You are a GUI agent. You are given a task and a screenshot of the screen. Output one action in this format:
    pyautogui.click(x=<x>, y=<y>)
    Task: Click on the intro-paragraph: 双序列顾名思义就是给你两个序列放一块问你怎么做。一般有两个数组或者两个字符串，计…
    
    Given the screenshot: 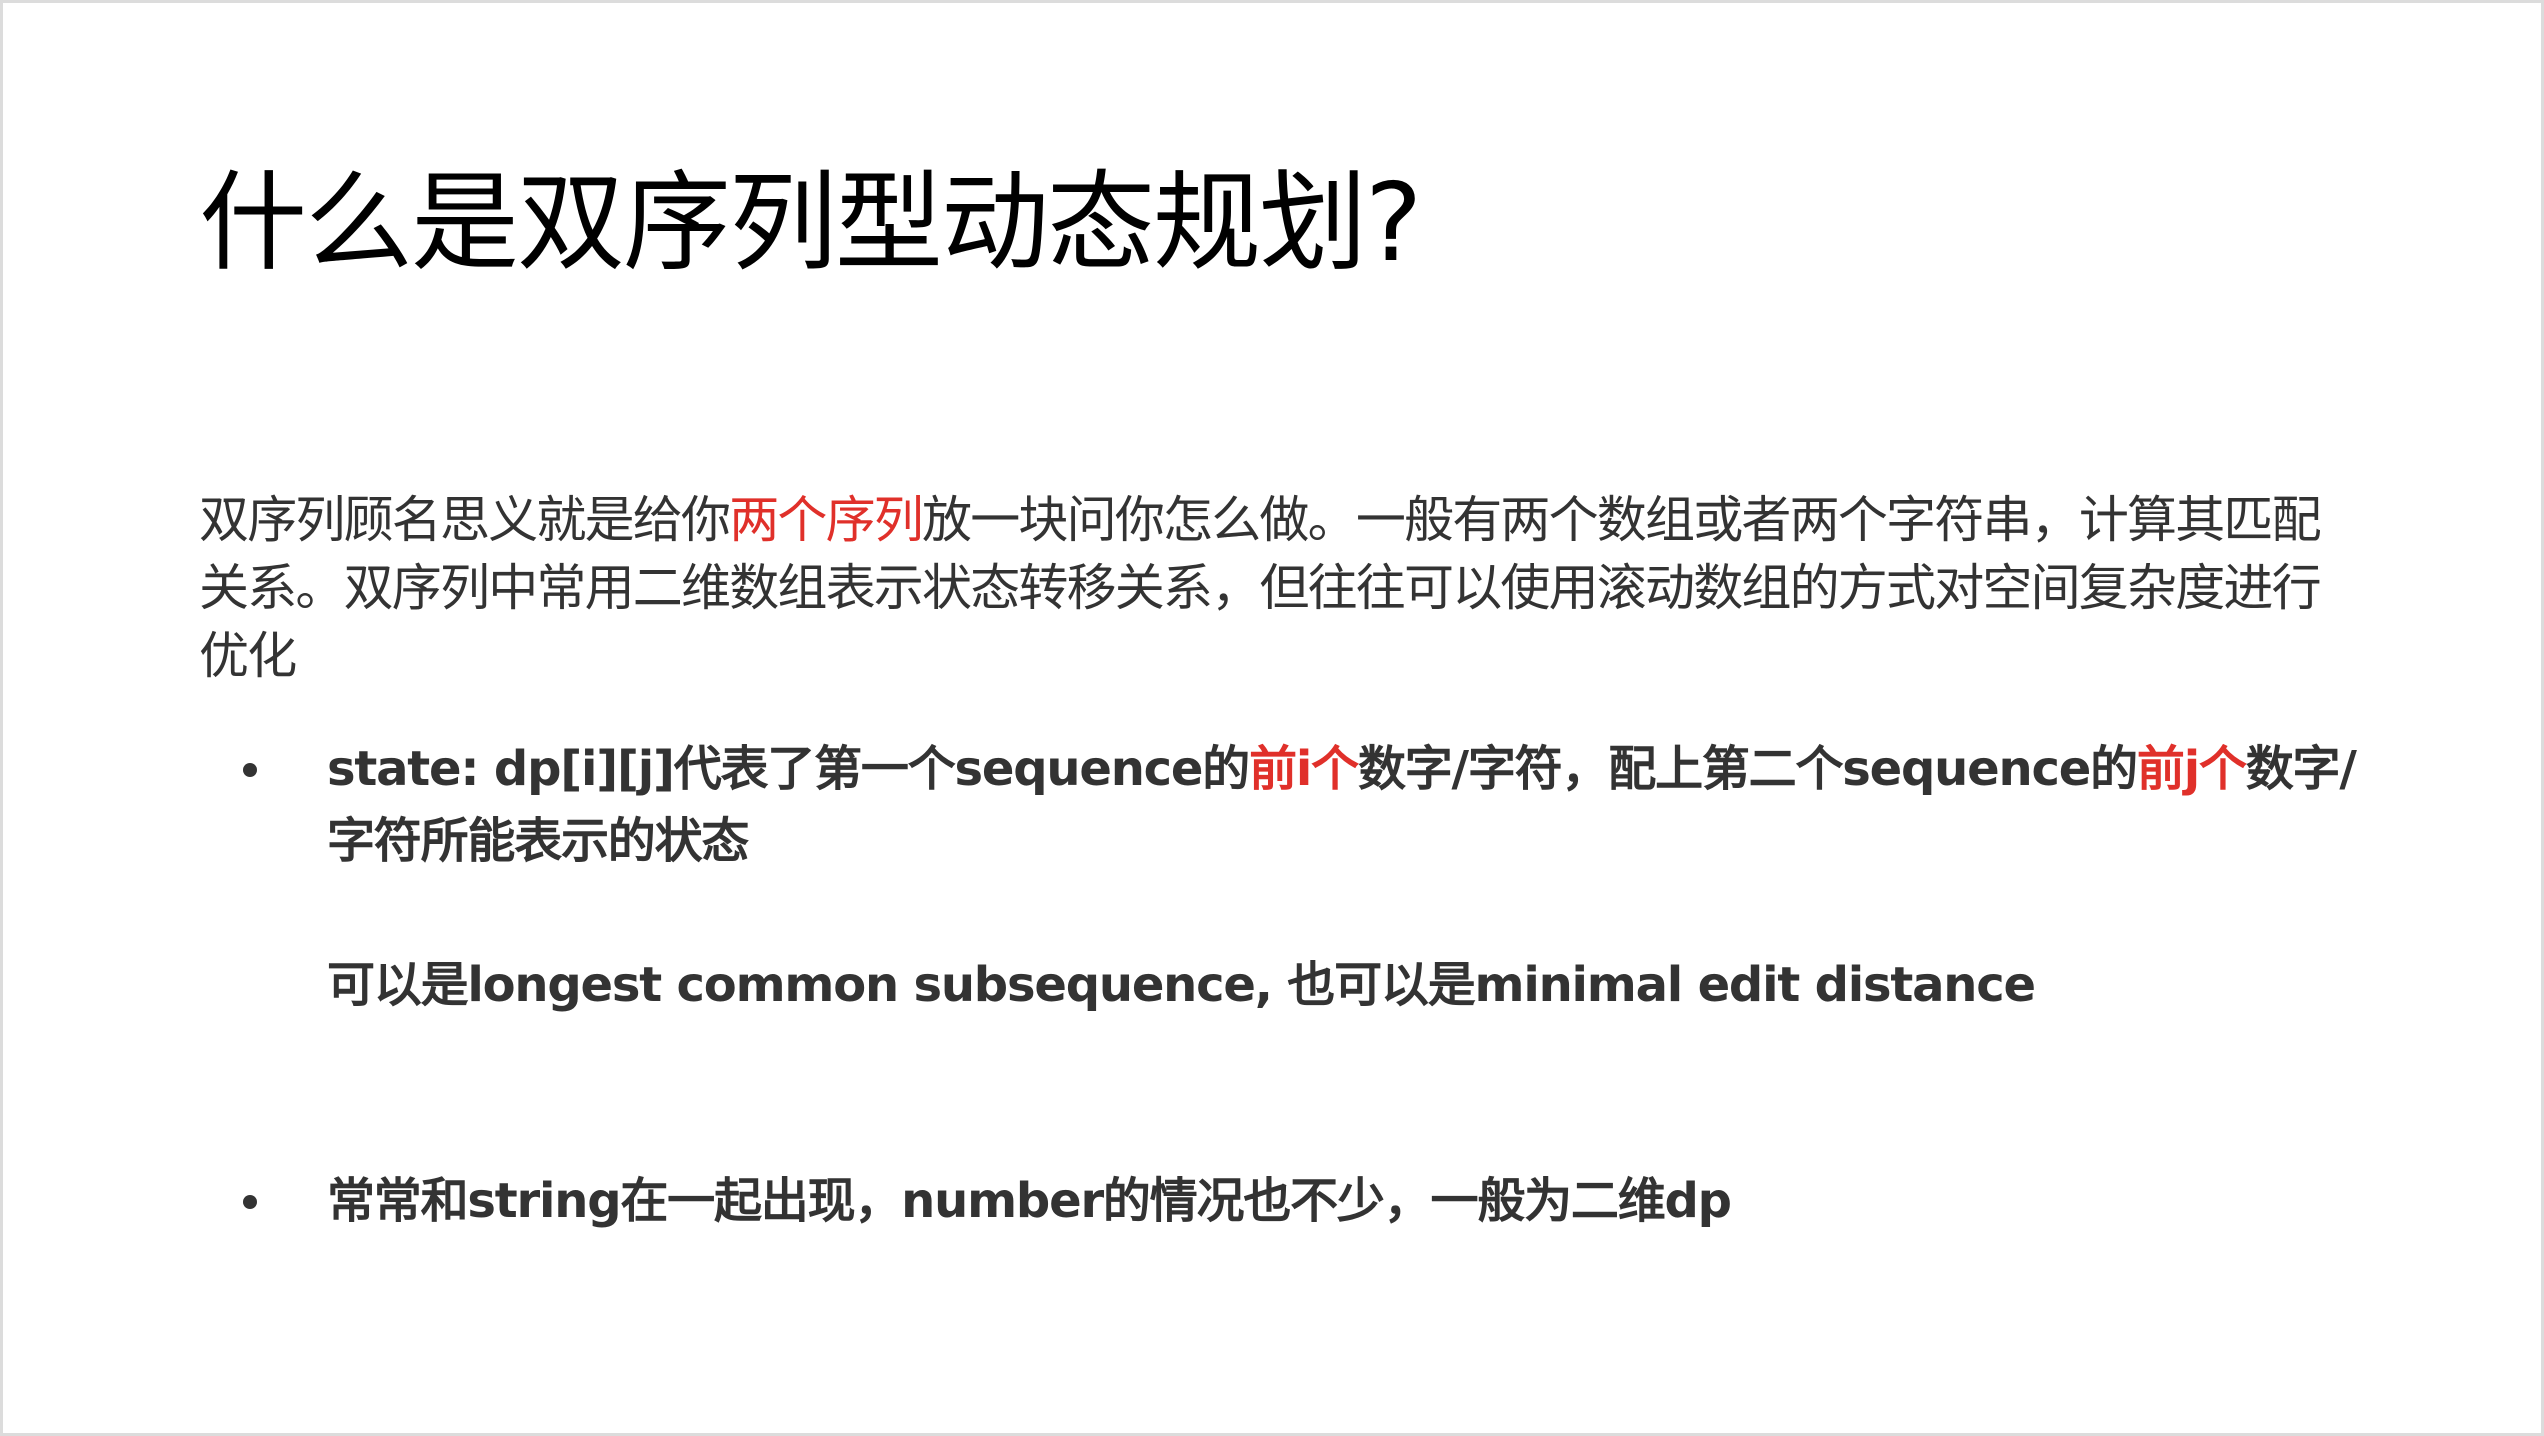 What is the action you would take?
    pyautogui.click(x=1279, y=588)
    